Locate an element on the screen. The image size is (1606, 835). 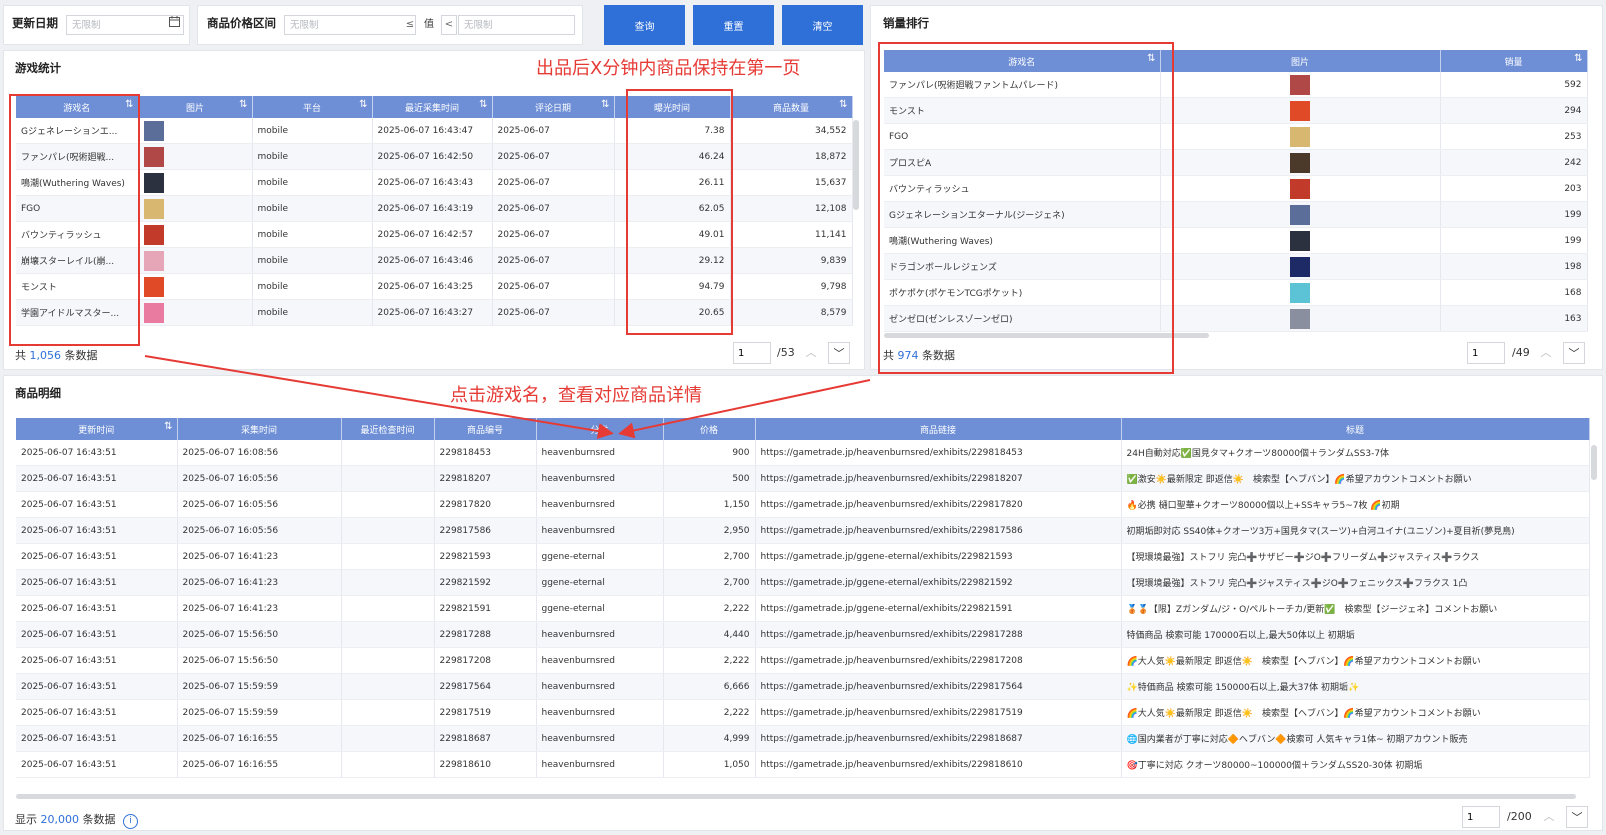
column-header: 最近检查时间 is located at coordinates (388, 429).